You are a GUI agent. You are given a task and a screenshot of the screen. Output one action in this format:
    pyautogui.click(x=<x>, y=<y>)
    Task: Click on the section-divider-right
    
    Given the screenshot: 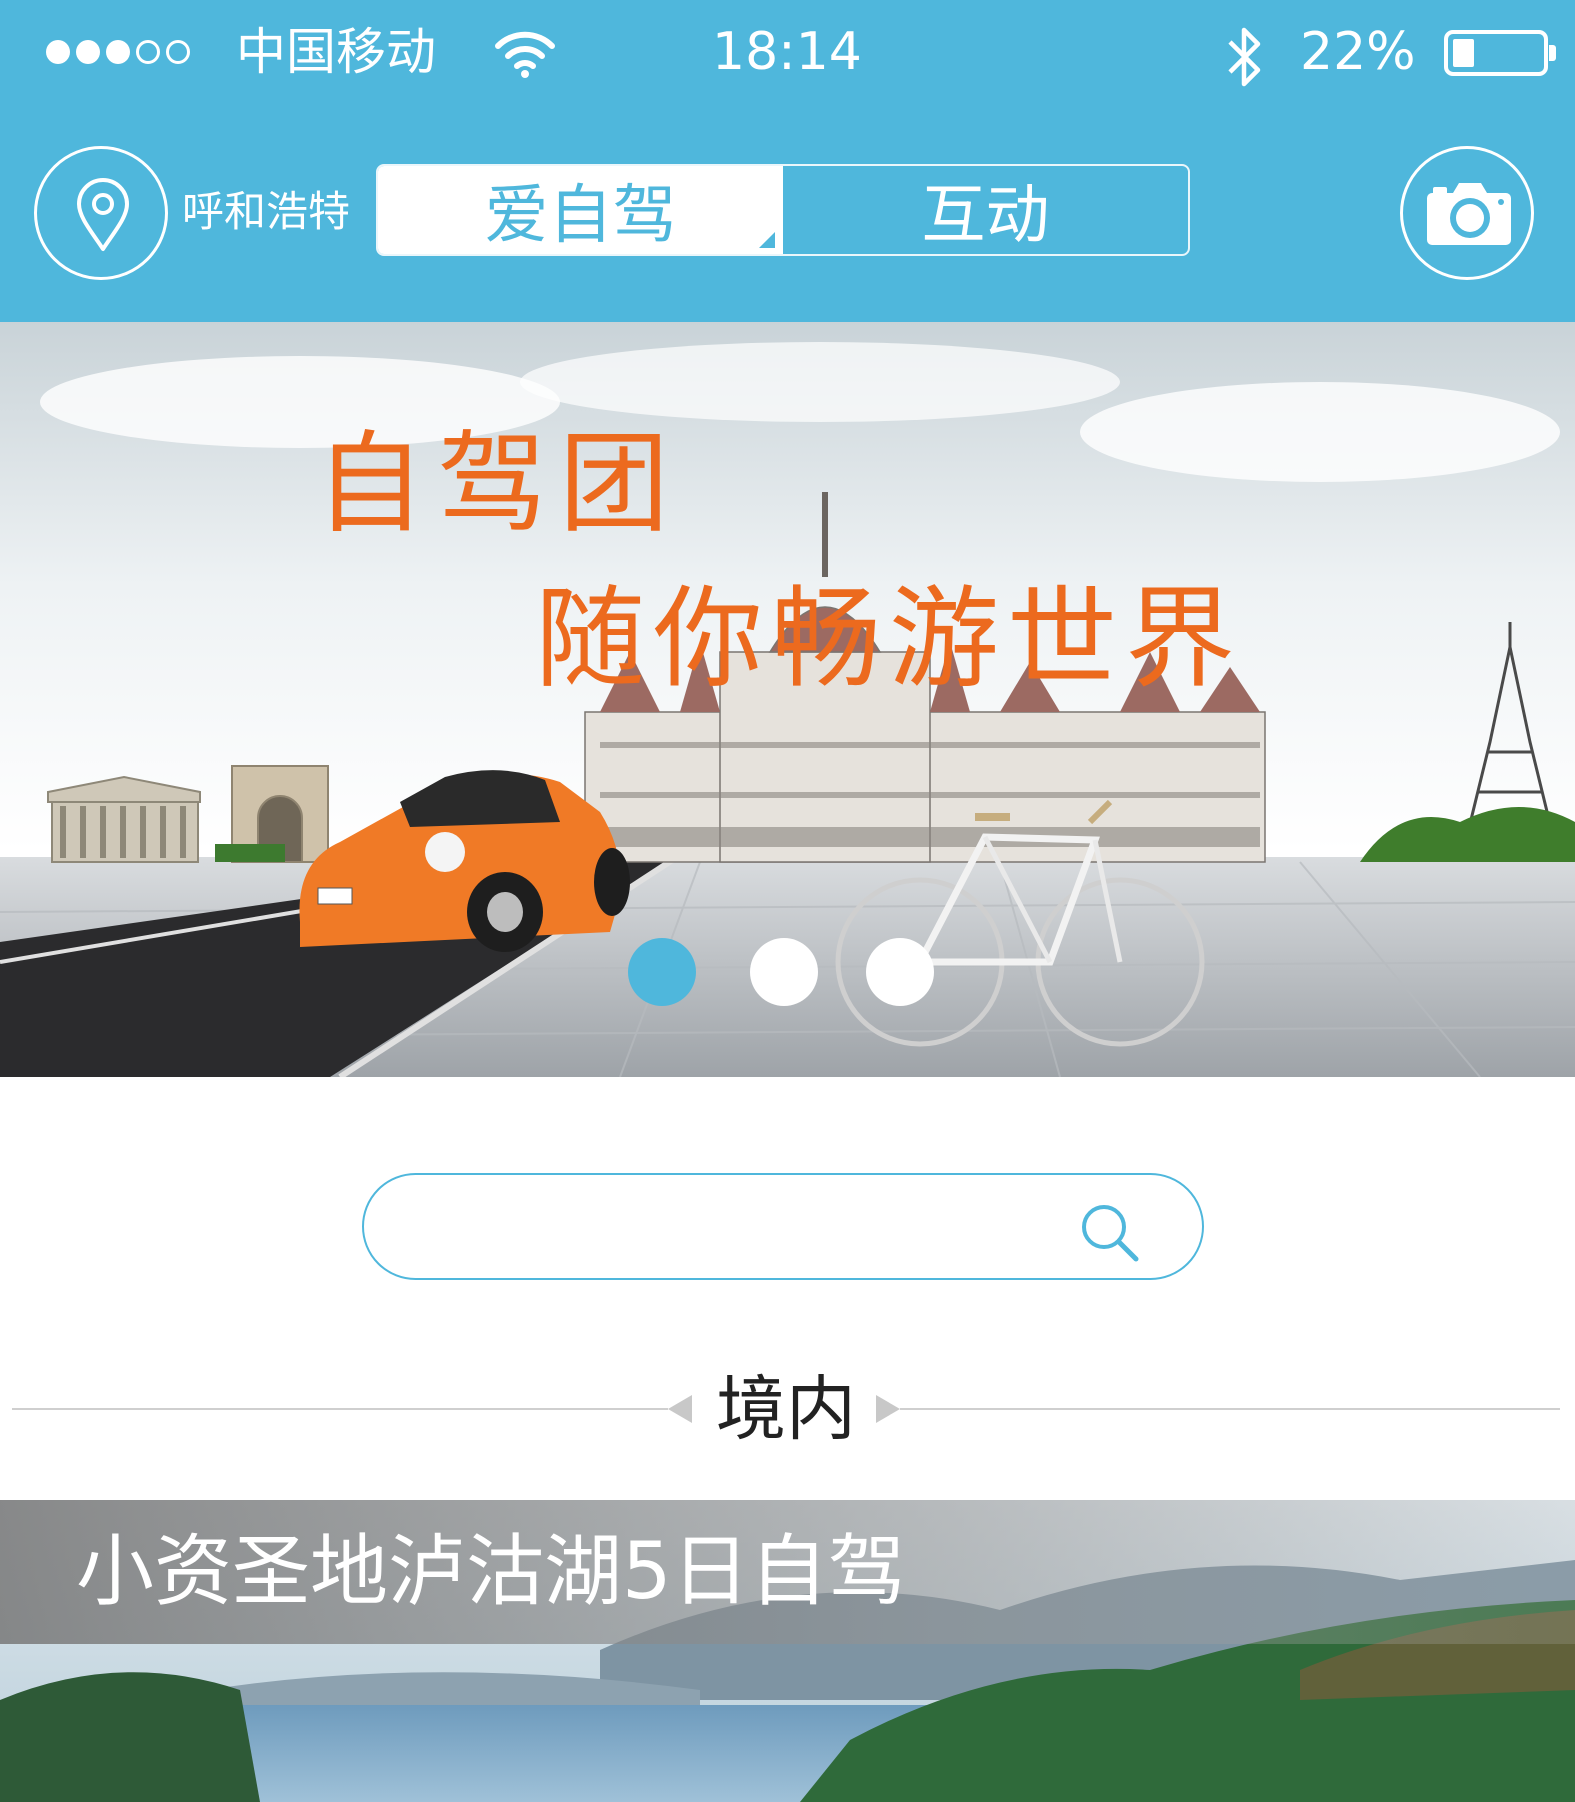 What is the action you would take?
    pyautogui.click(x=1230, y=1409)
    